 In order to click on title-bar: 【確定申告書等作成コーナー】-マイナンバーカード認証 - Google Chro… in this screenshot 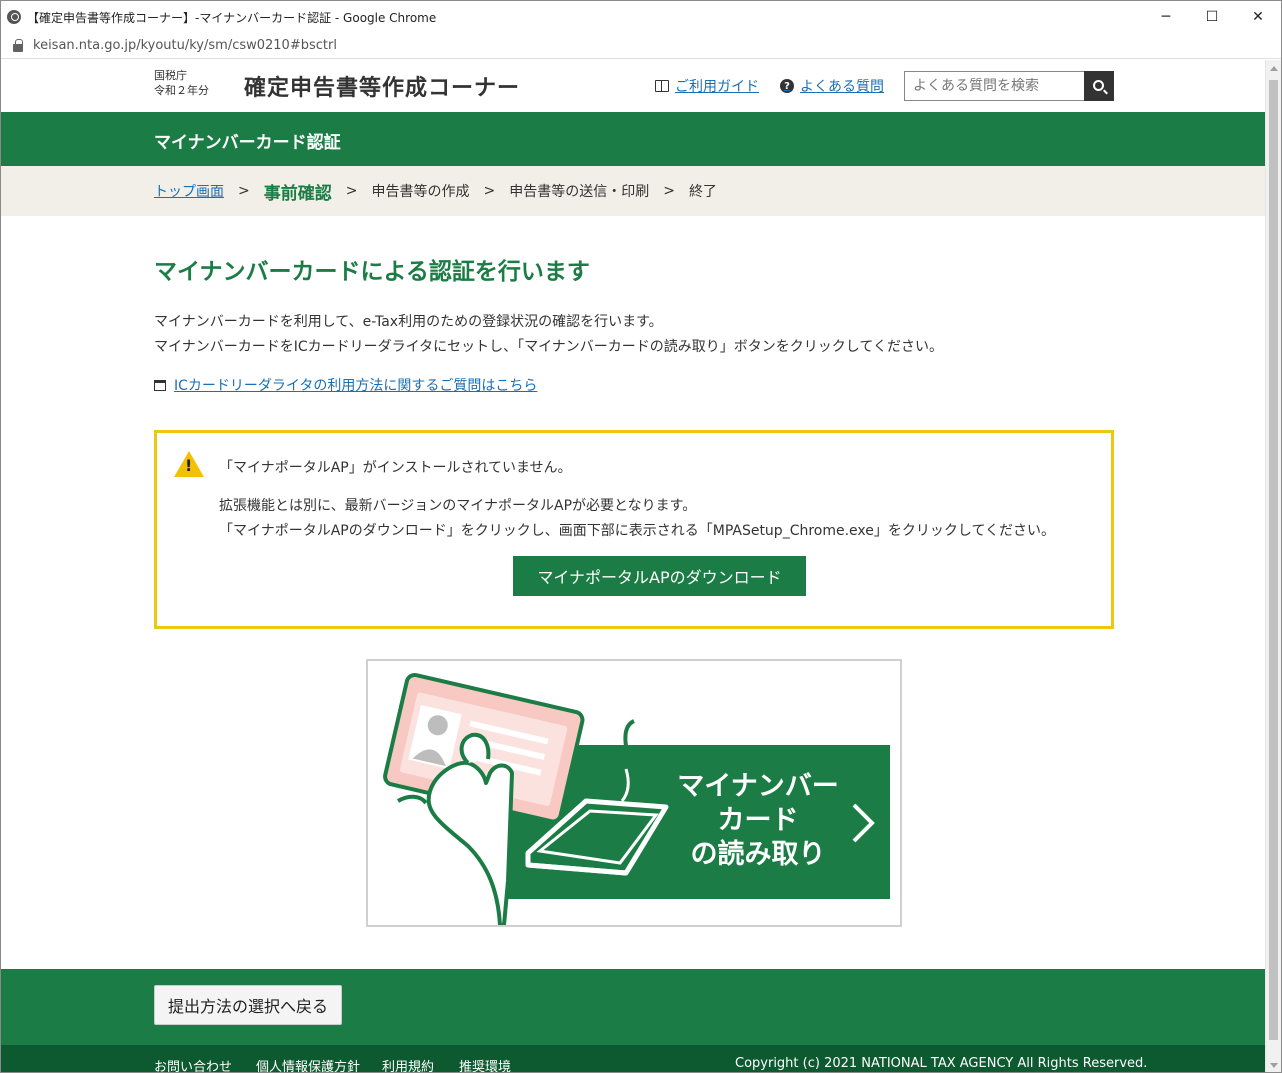, I will do `click(641, 17)`.